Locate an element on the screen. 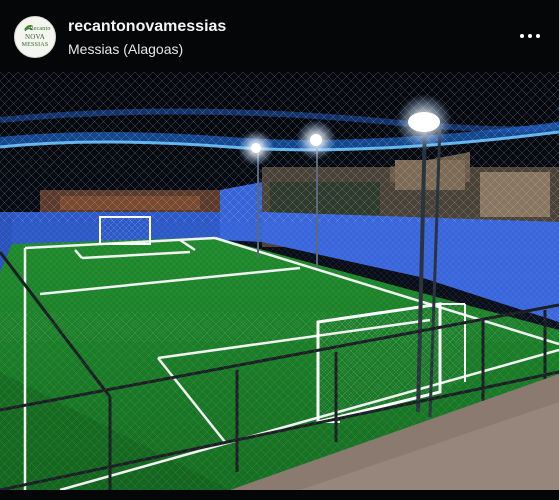 This screenshot has height=500, width=559. username: recantonovamessias is located at coordinates (147, 27).